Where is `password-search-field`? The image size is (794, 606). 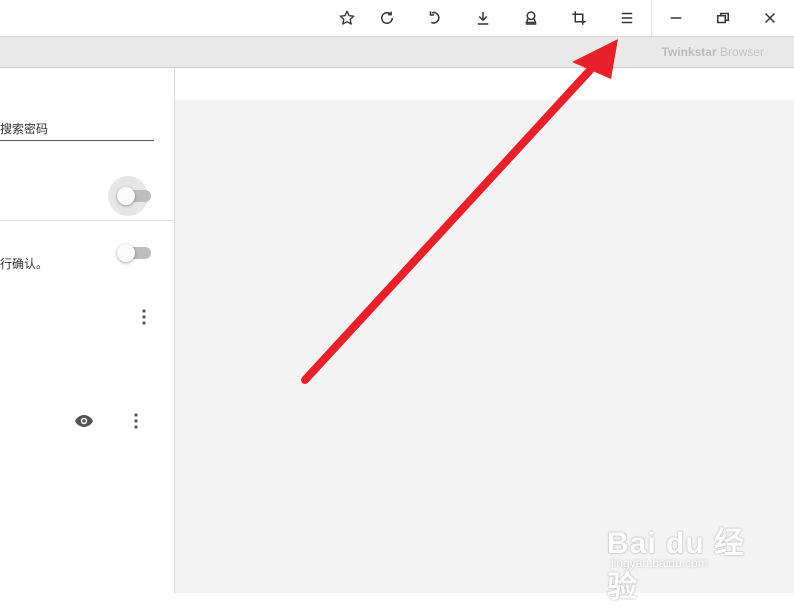
password-search-field is located at coordinates (77, 129).